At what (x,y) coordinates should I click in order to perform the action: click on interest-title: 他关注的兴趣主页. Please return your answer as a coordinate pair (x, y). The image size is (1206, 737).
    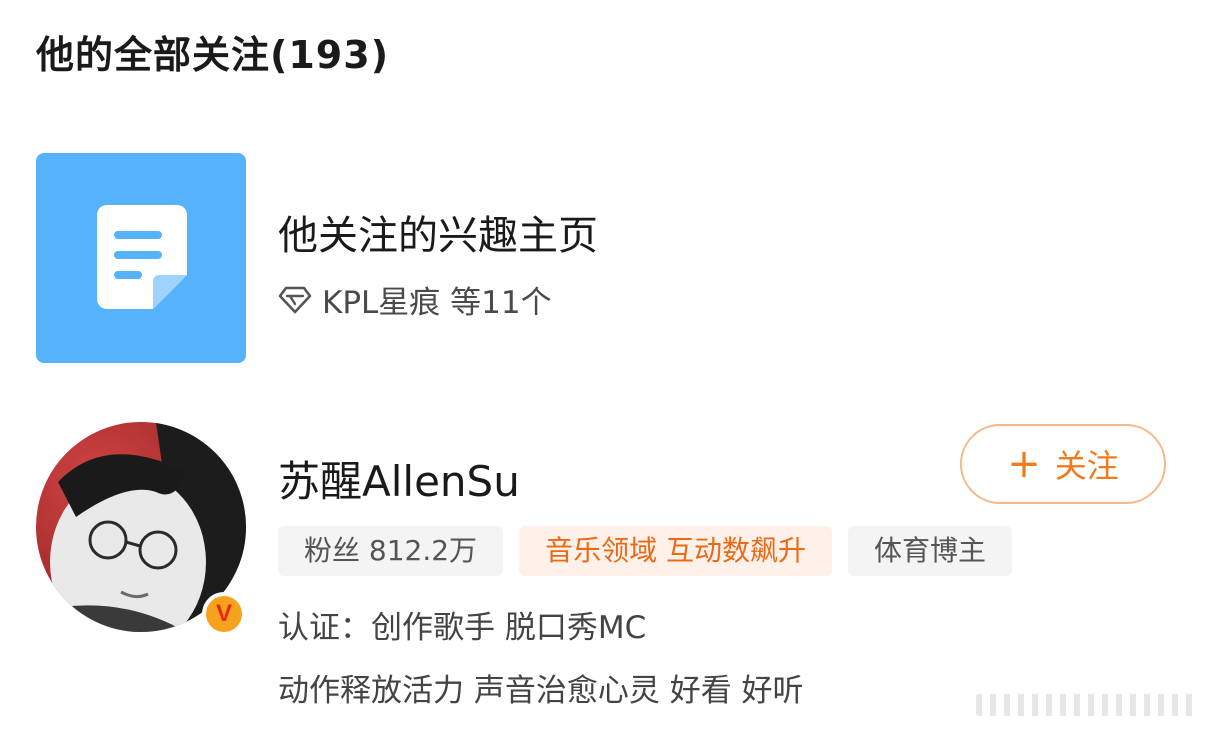
    Looking at the image, I should click on (438, 236).